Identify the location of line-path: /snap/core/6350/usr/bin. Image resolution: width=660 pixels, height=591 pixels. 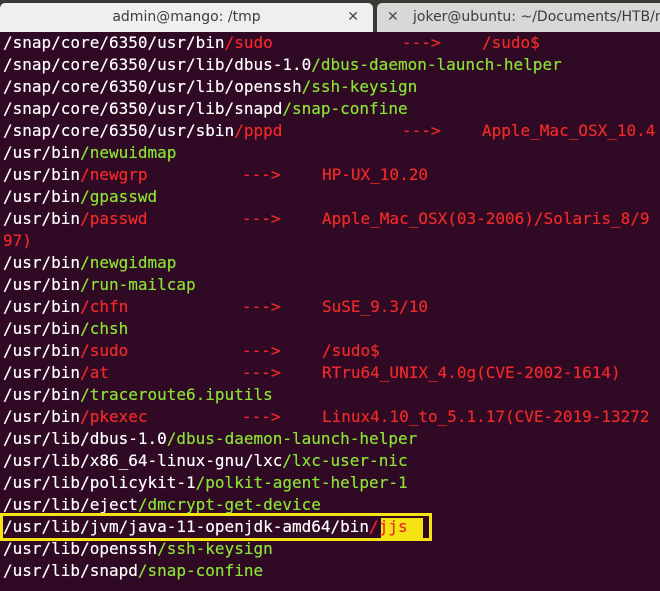
(114, 42).